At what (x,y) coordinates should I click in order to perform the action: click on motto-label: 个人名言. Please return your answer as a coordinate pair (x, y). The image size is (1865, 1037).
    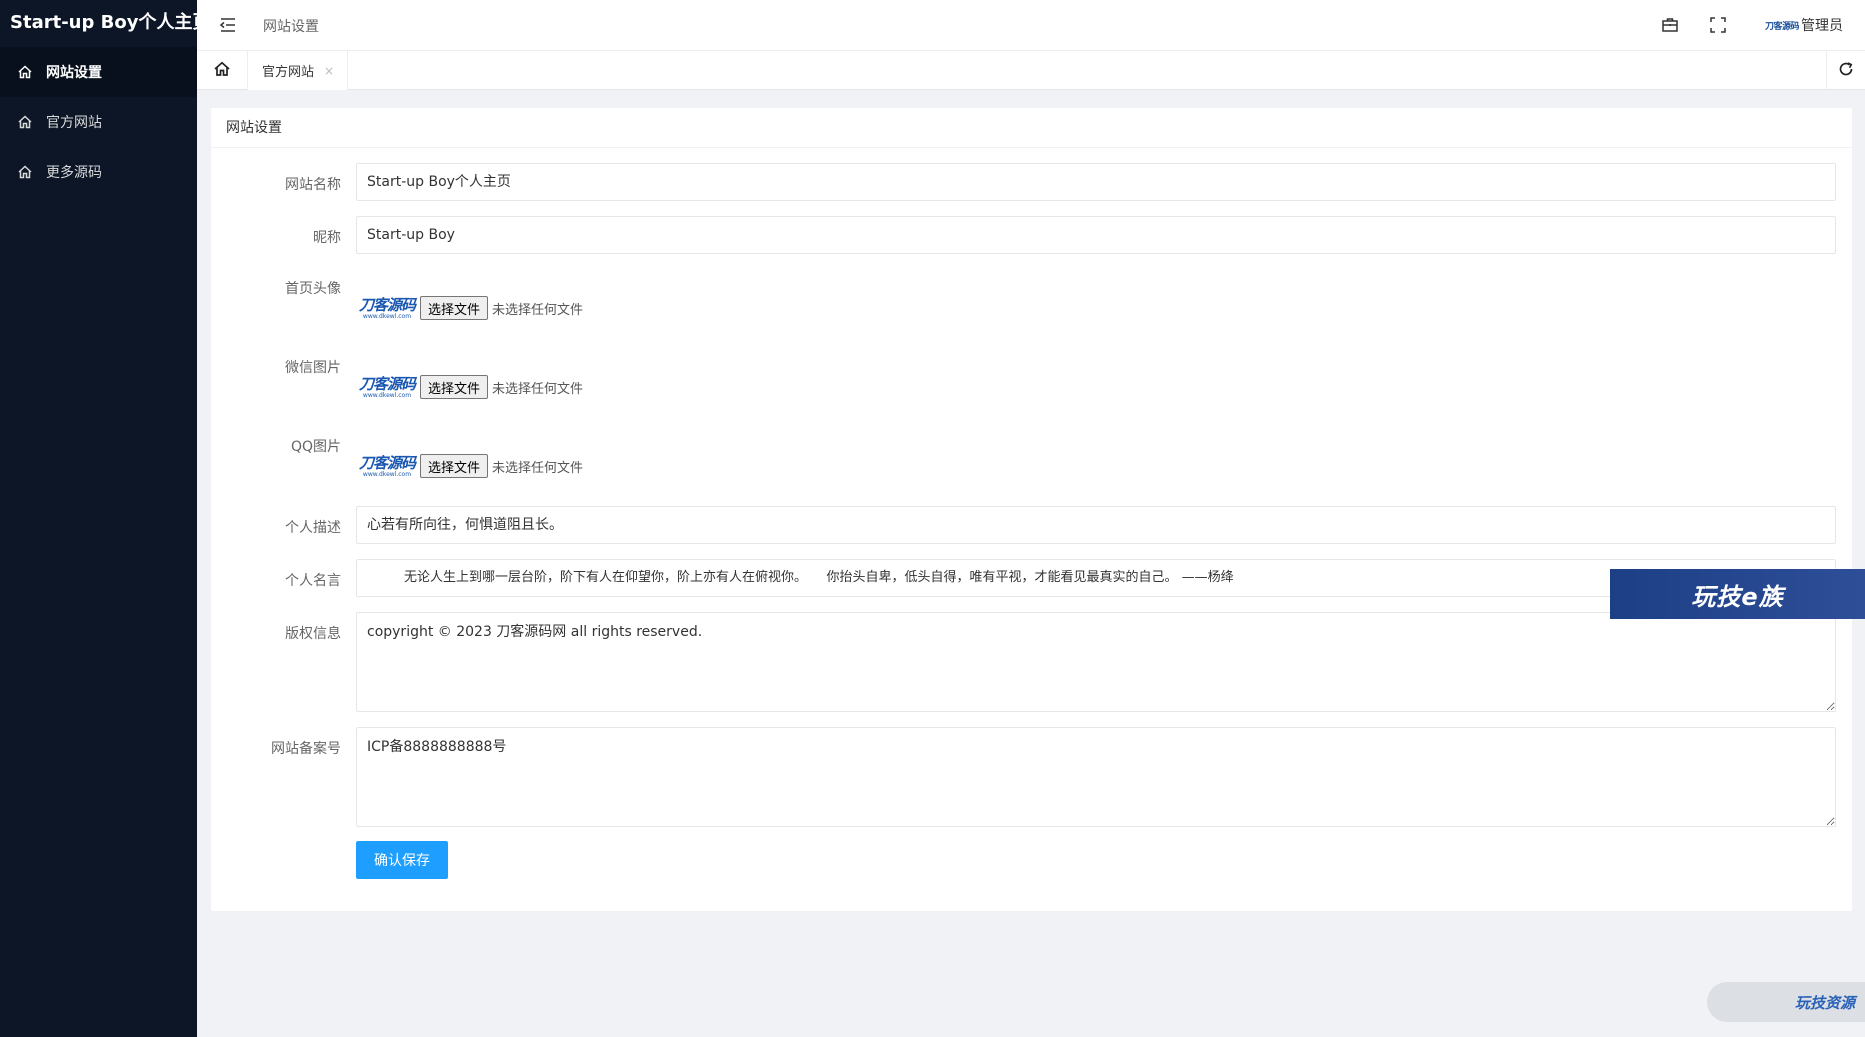
    Looking at the image, I should click on (313, 581).